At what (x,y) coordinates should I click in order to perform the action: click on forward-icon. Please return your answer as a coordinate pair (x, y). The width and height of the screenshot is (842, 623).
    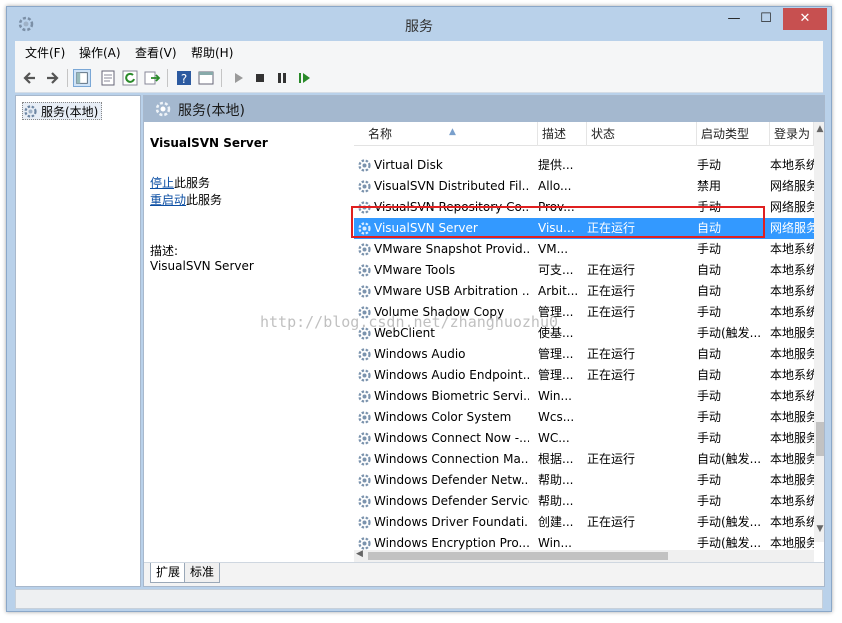
    Looking at the image, I should click on (52, 78).